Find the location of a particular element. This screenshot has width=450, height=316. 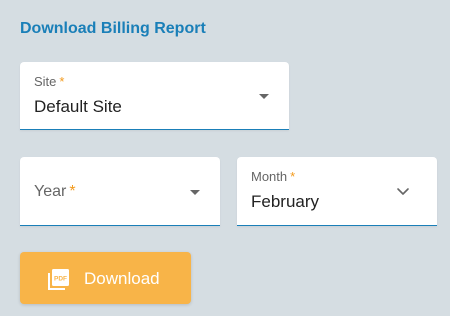

pdf-icon: PDF is located at coordinates (58, 279).